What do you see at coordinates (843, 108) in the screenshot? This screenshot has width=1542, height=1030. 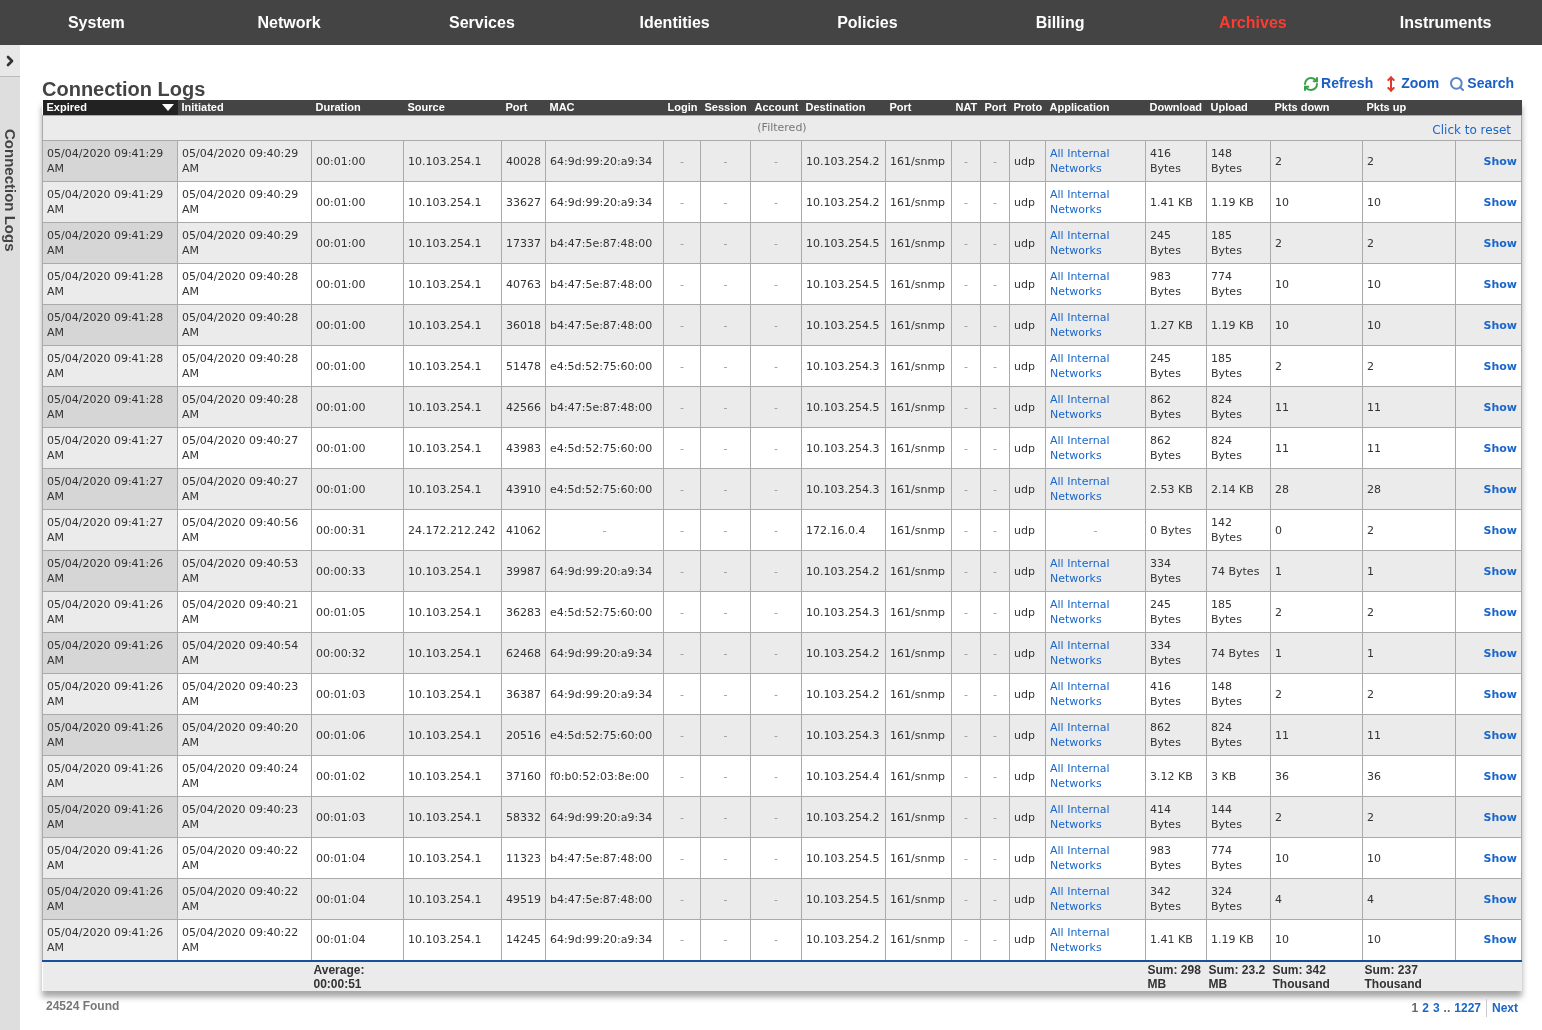 I see `column-header: Destination` at bounding box center [843, 108].